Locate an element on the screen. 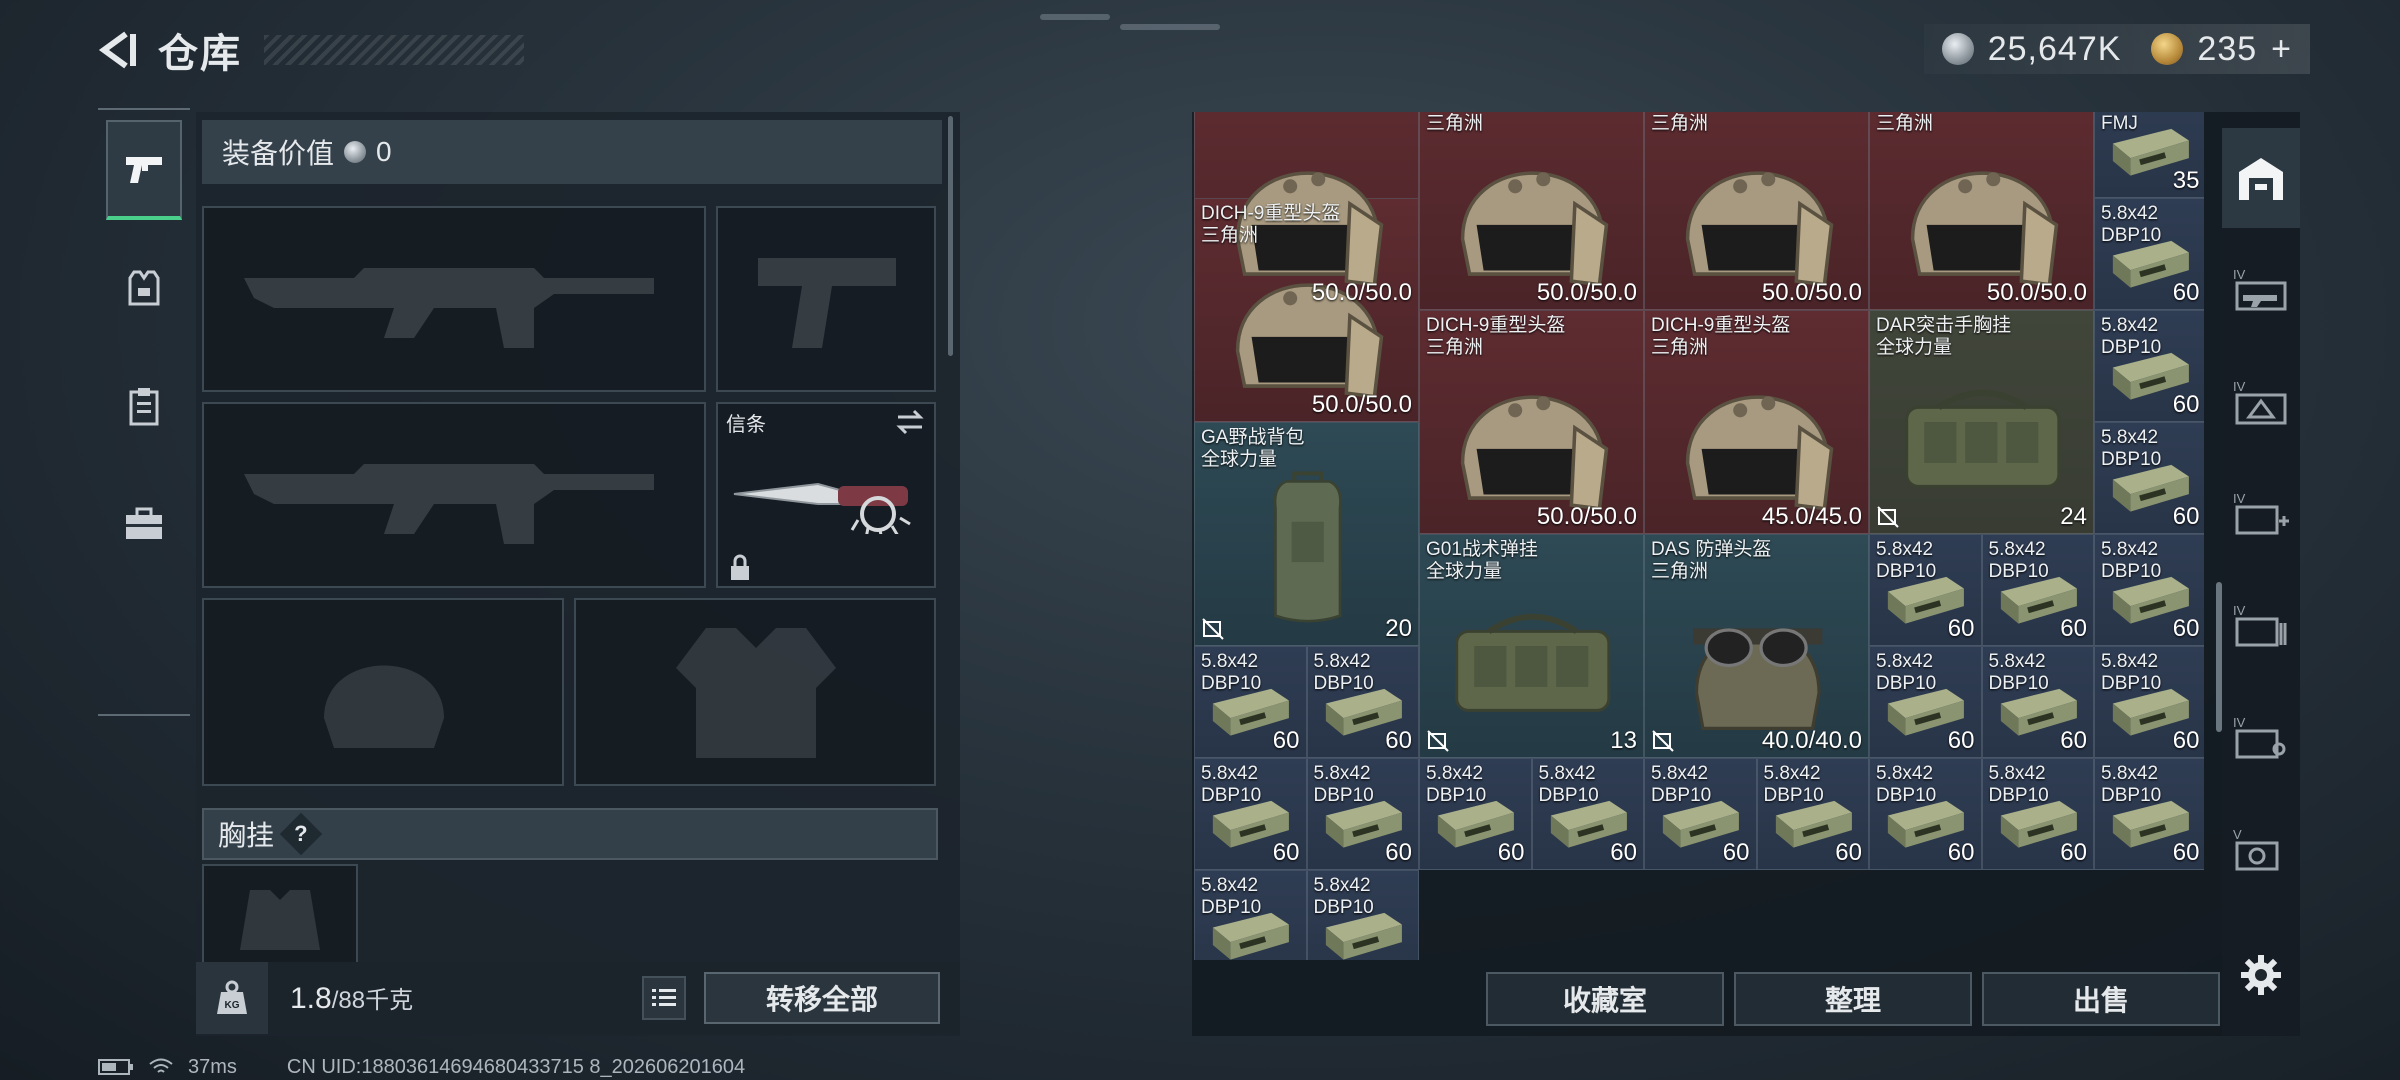 This screenshot has height=1080, width=2400. weight-icon: KG is located at coordinates (232, 998).